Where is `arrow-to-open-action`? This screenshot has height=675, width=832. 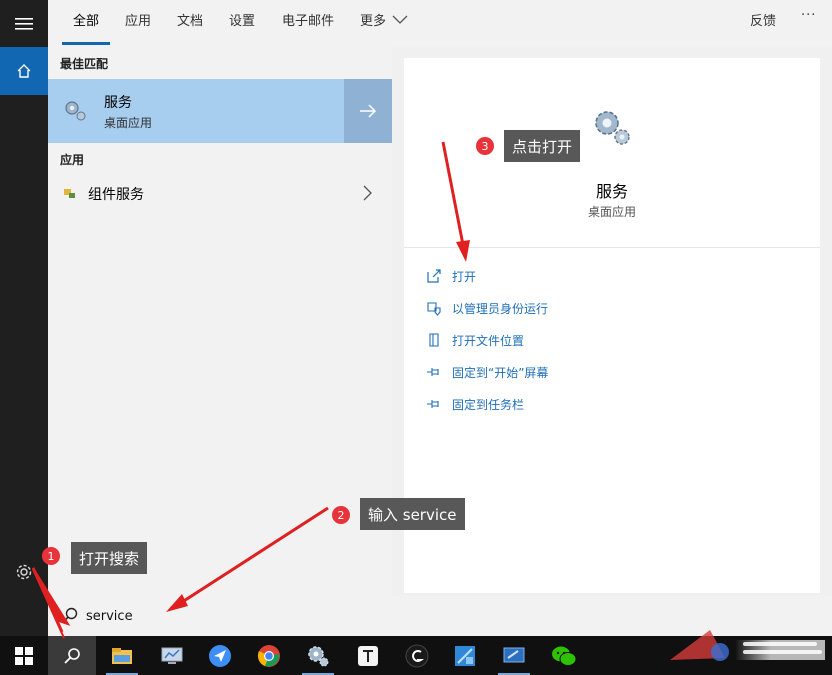 arrow-to-open-action is located at coordinates (463, 251).